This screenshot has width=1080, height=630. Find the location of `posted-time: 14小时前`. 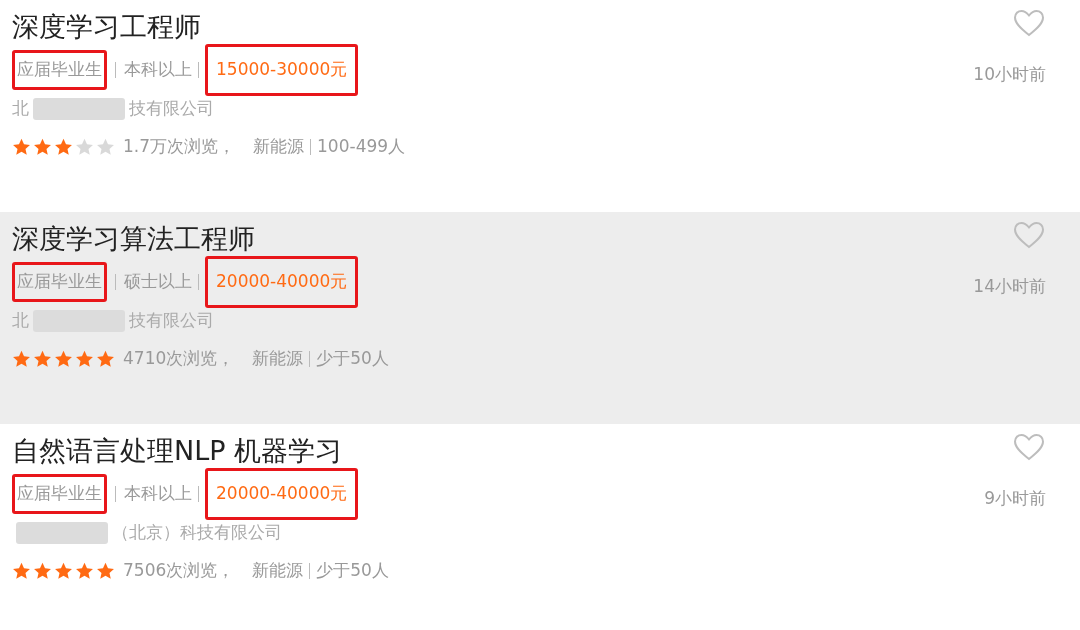

posted-time: 14小时前 is located at coordinates (1009, 286).